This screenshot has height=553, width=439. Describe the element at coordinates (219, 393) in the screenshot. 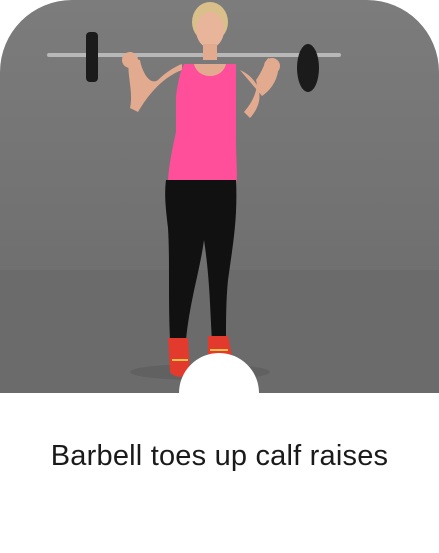

I see `photo-notch` at that location.